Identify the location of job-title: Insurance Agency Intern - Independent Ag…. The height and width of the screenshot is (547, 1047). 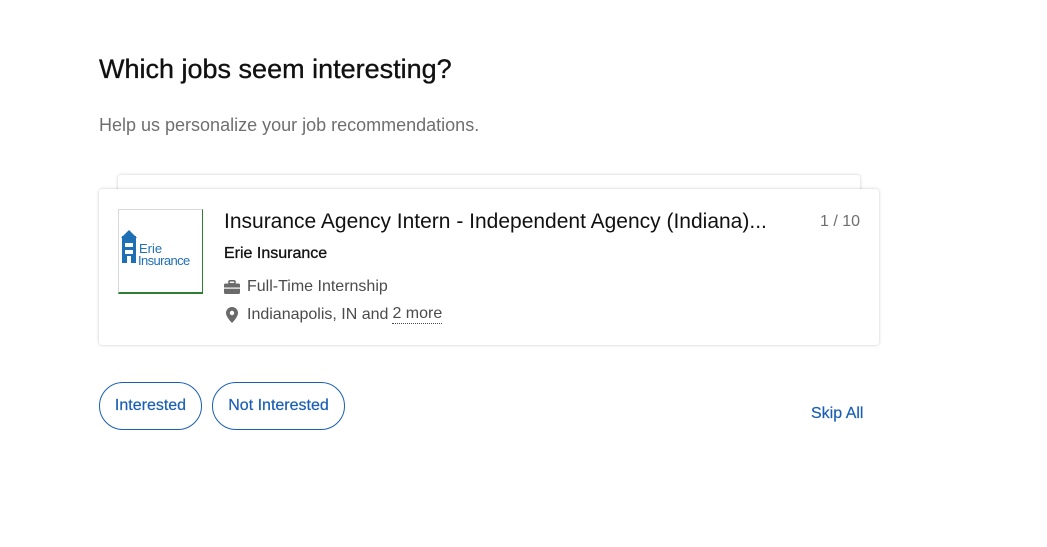
(519, 222).